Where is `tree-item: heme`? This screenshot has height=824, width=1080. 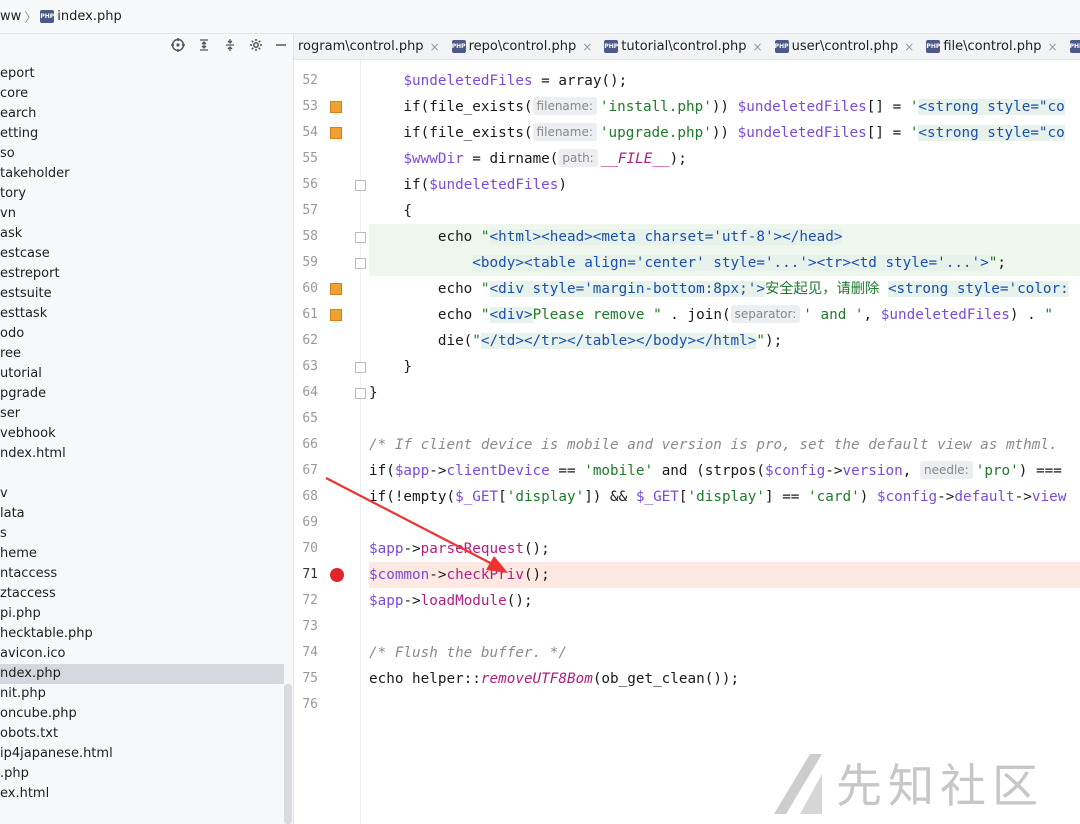 tree-item: heme is located at coordinates (142, 554).